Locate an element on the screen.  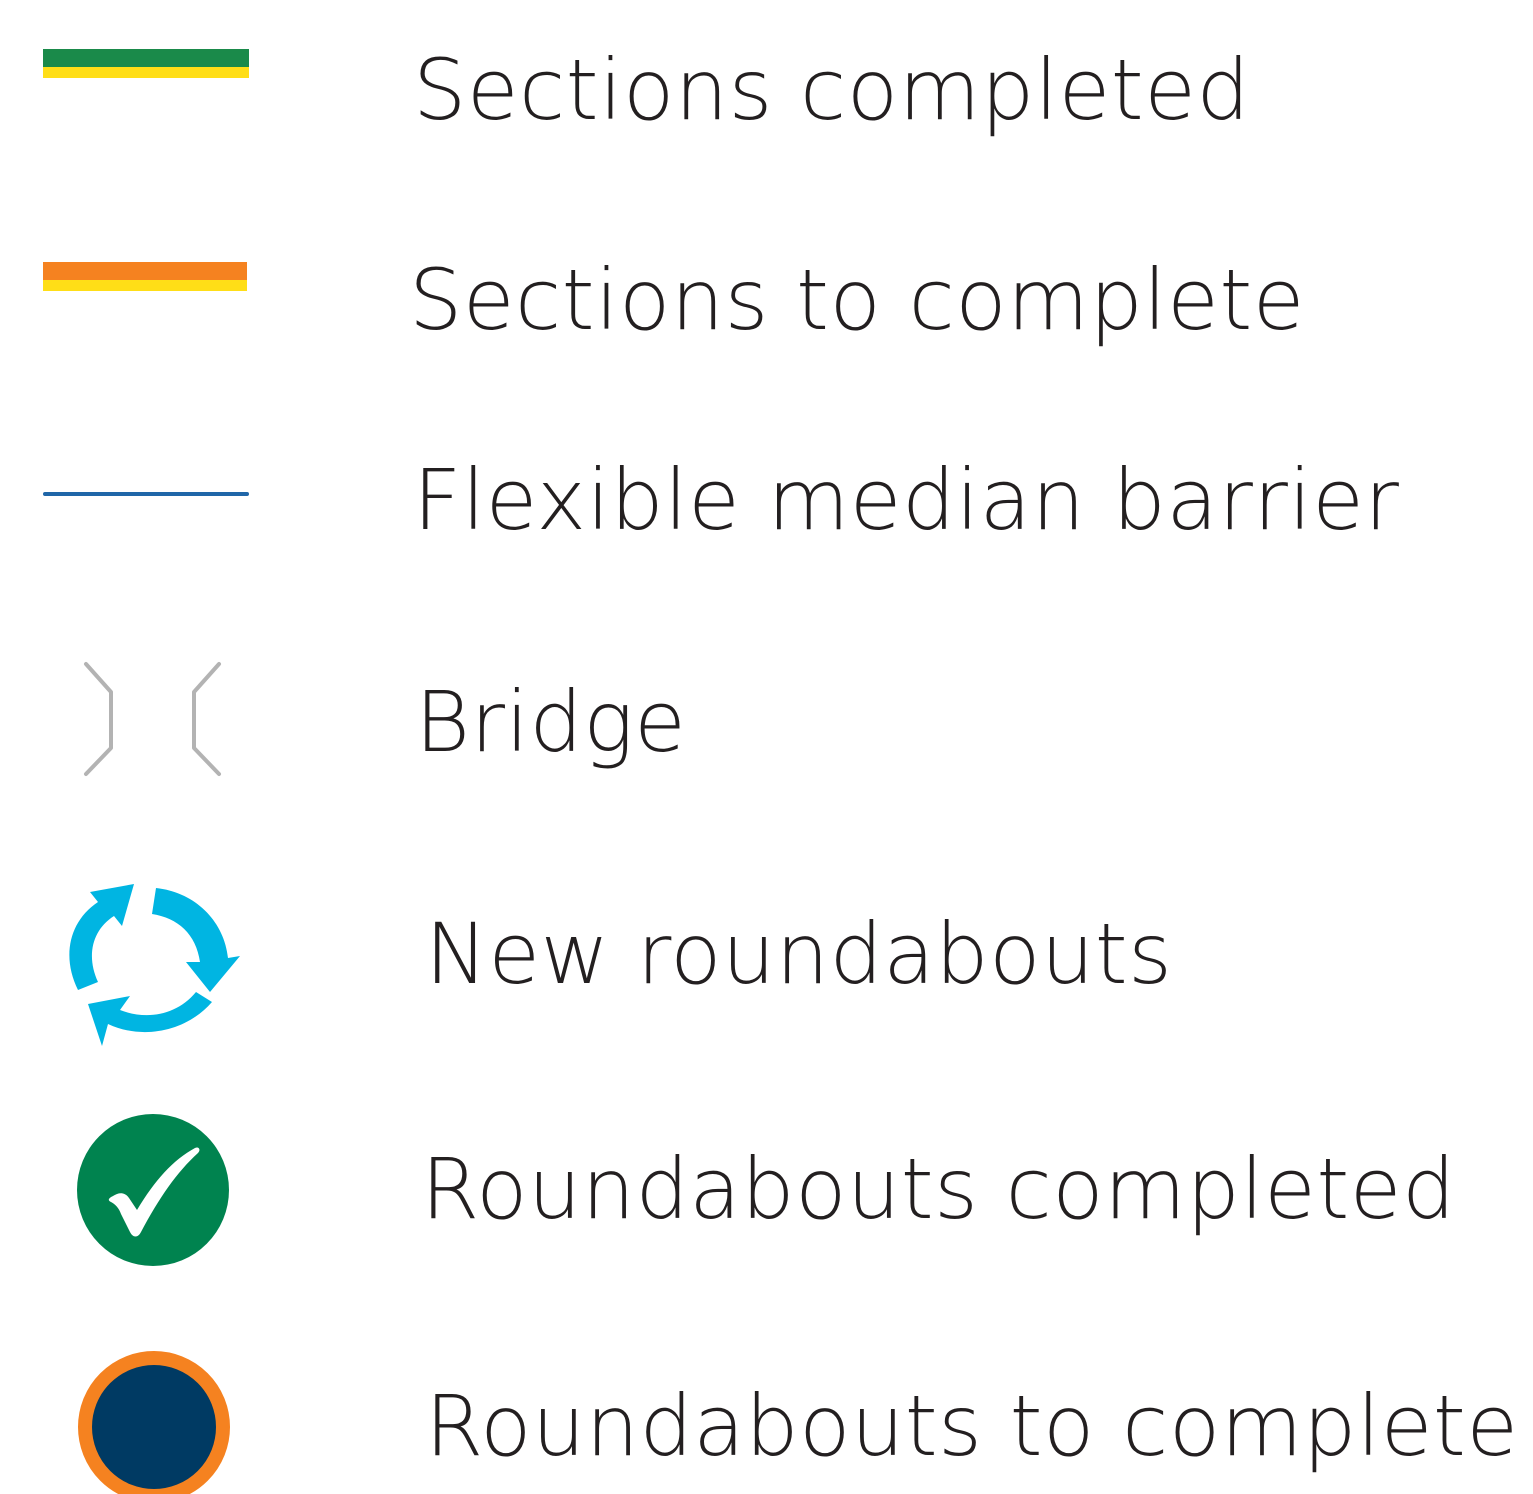
legend-label: Sections completed is located at coordinates (832, 90).